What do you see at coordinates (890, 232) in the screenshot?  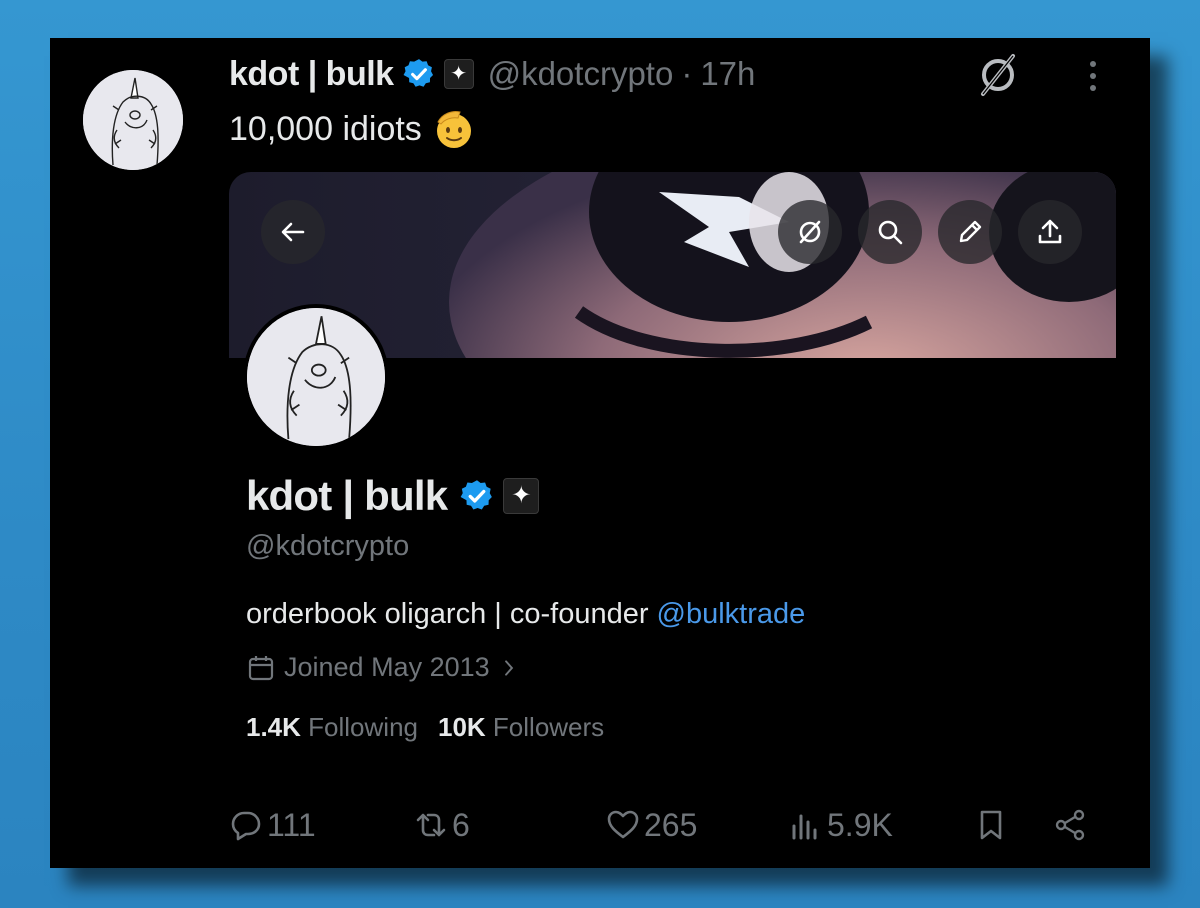 I see `search-icon` at bounding box center [890, 232].